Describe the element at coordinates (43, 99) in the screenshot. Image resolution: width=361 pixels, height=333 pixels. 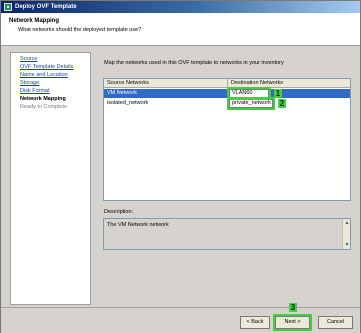
I see `step-network-mapping: Network Mapping` at that location.